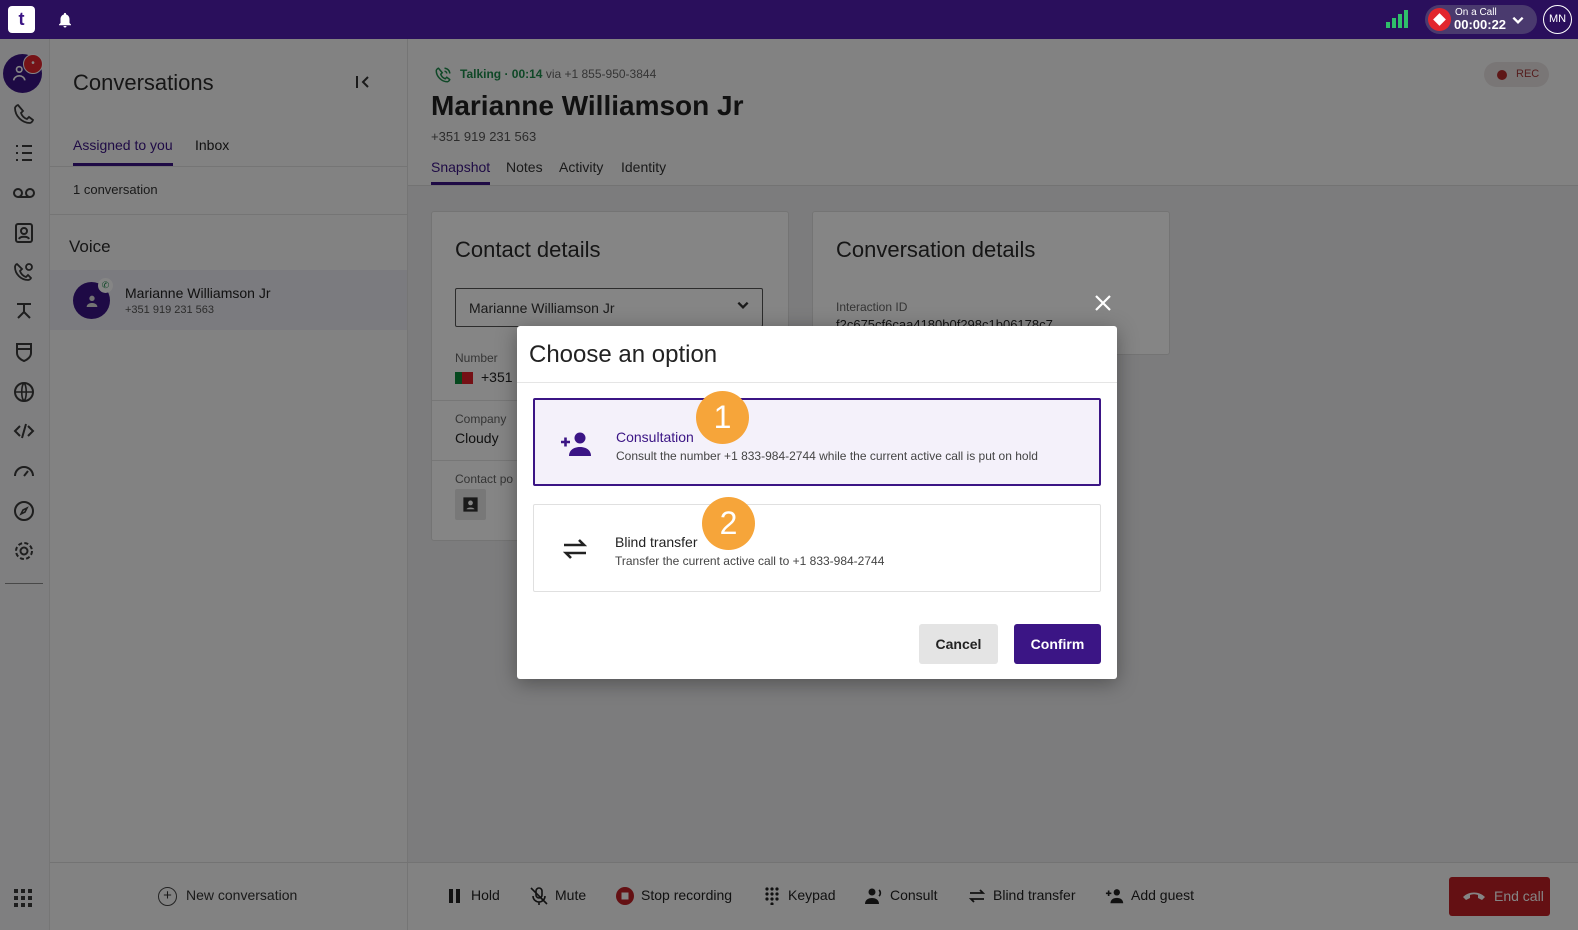  I want to click on top-bar: t On a Call 00:00:22 MN, so click(789, 19).